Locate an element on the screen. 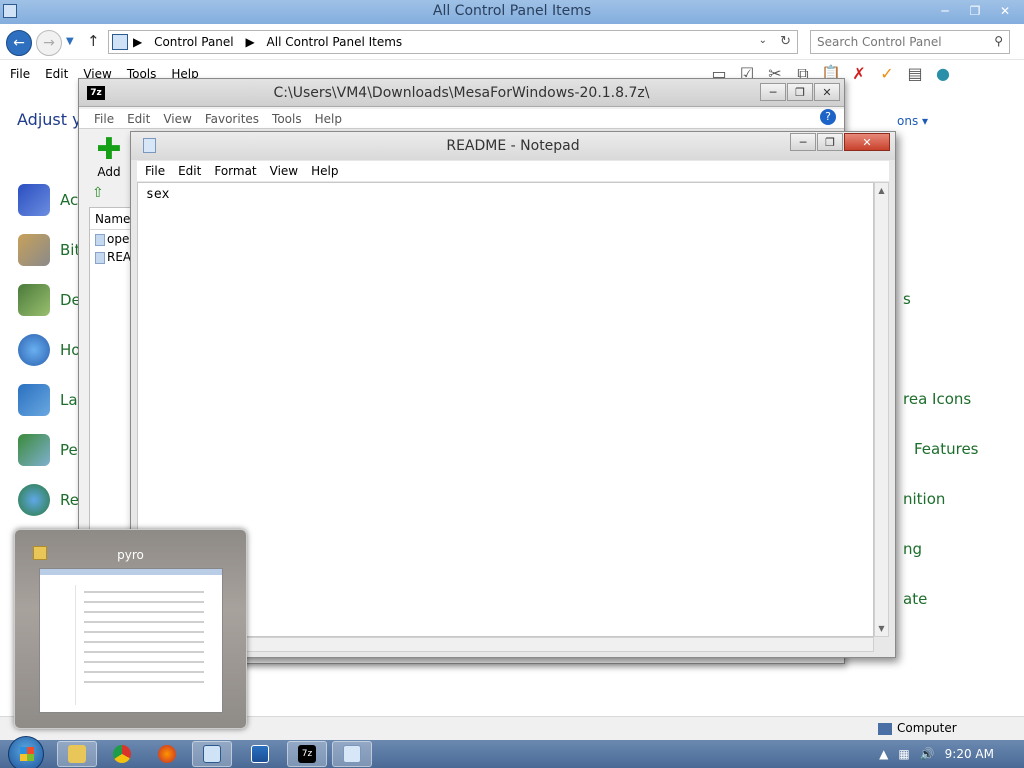 This screenshot has width=1024, height=768. taskbar-notepad is located at coordinates (352, 754).